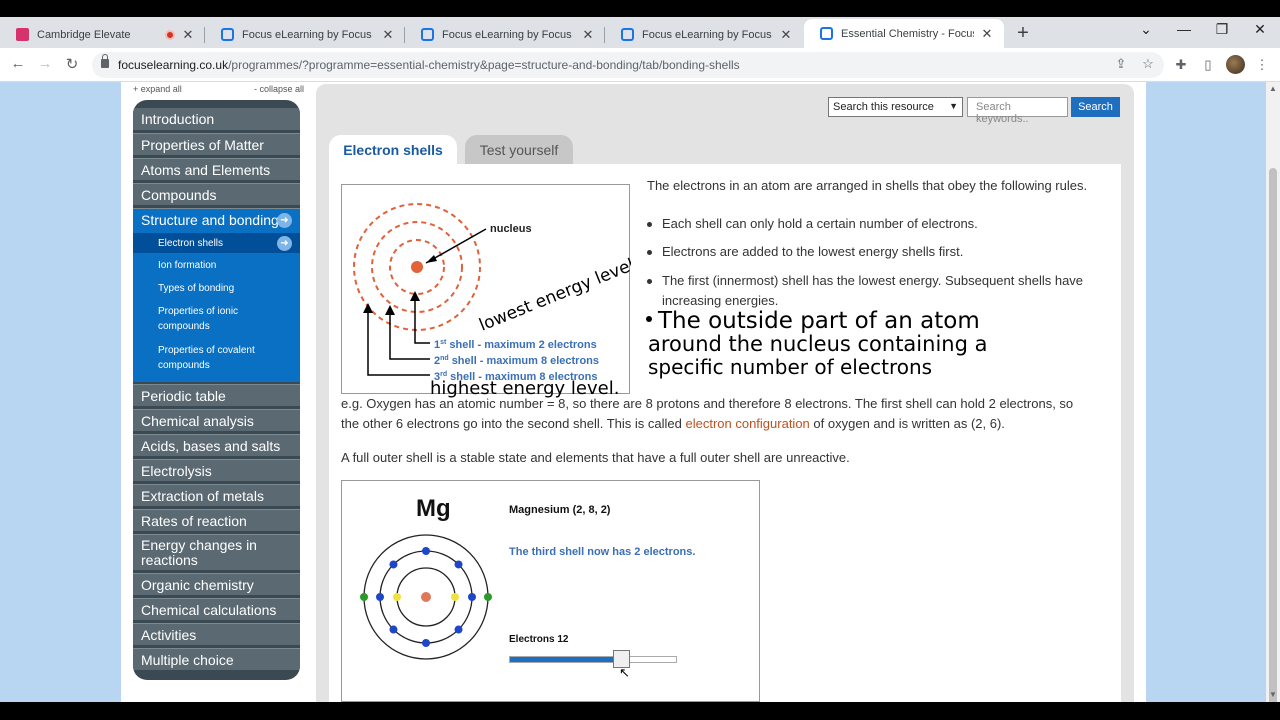 Image resolution: width=1280 pixels, height=720 pixels. What do you see at coordinates (216, 495) in the screenshot?
I see `sidebar-item-extraction-of-metals: Extraction of metals` at bounding box center [216, 495].